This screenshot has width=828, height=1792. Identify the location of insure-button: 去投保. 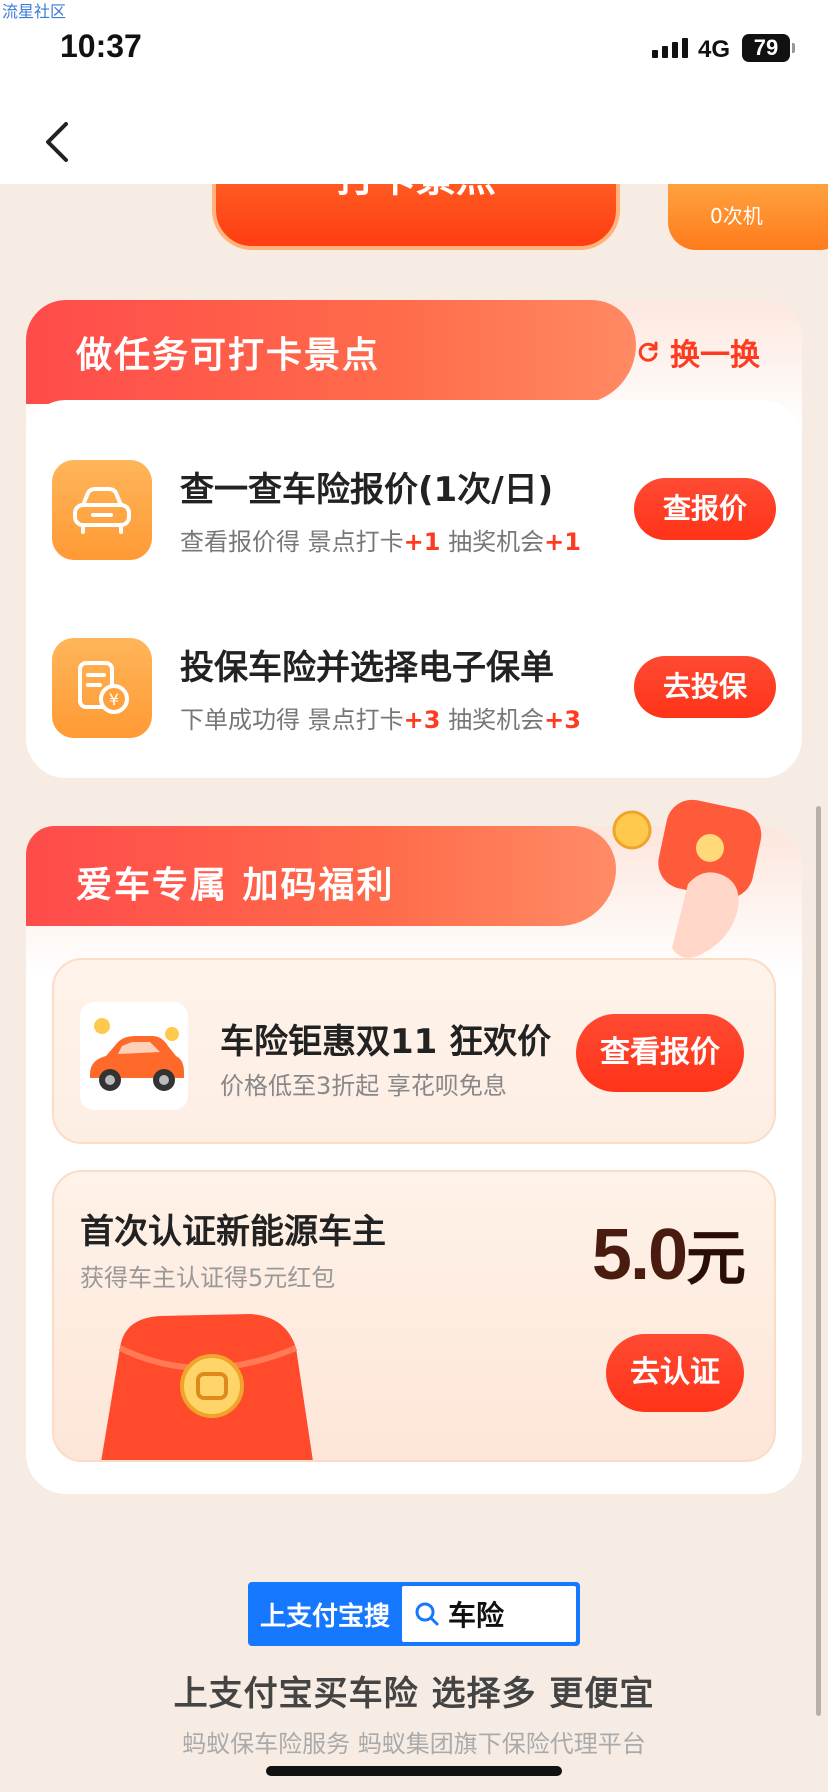
(705, 687).